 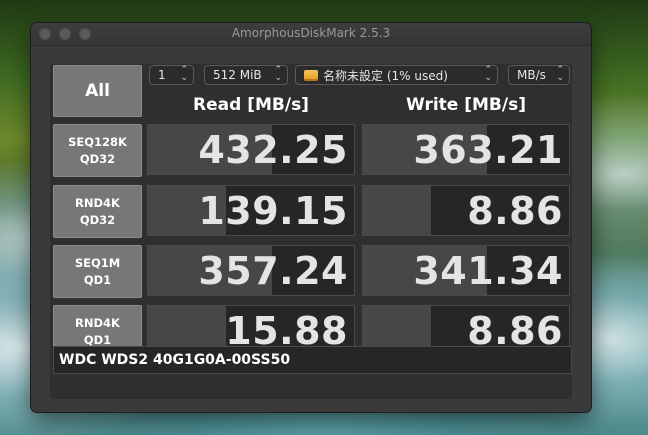 What do you see at coordinates (273, 211) in the screenshot?
I see `read-result-value: 139.15` at bounding box center [273, 211].